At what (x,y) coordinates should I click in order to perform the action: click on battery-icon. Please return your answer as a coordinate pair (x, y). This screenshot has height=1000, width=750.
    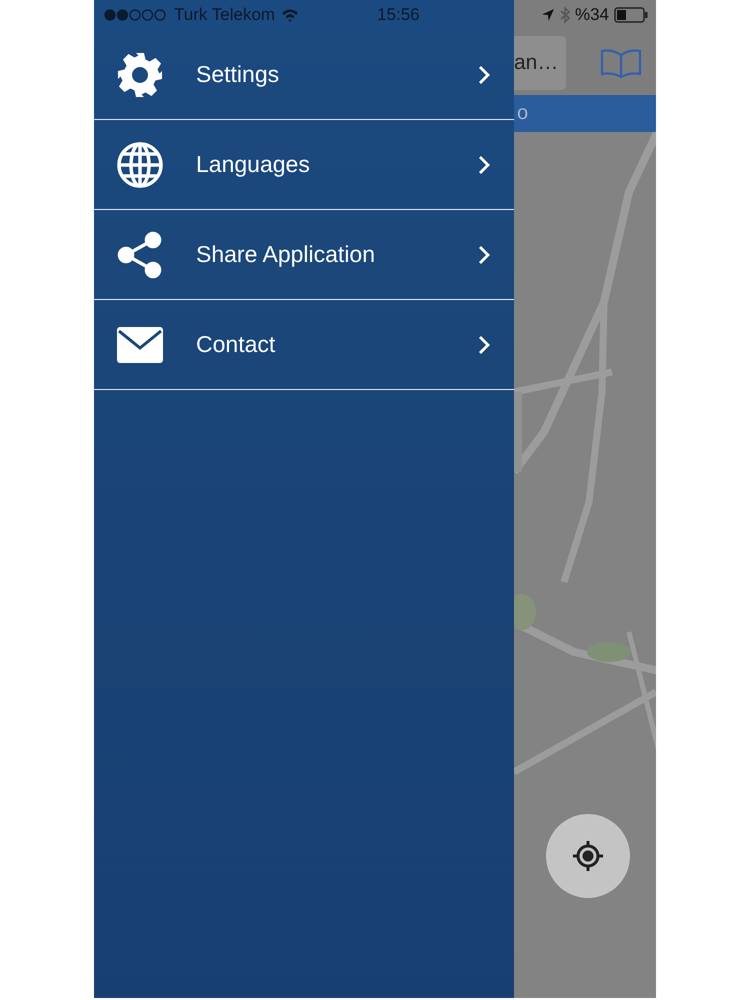
    Looking at the image, I should click on (631, 15).